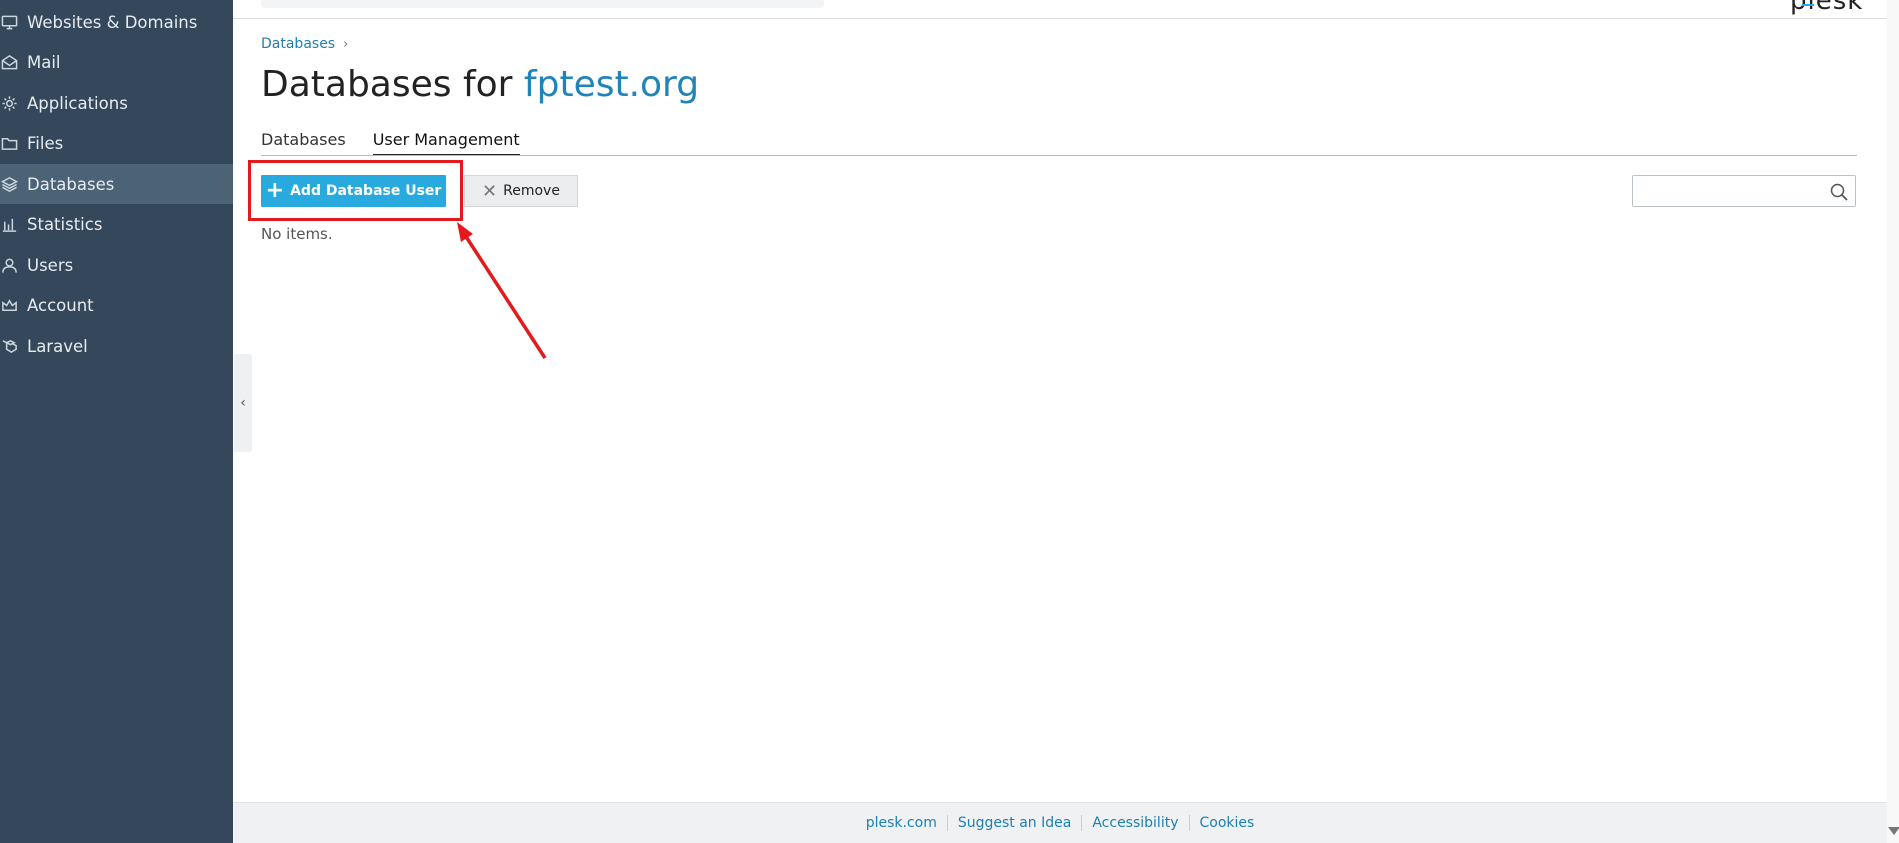 The height and width of the screenshot is (843, 1899). Describe the element at coordinates (303, 143) in the screenshot. I see `tab-databases: Databases` at that location.